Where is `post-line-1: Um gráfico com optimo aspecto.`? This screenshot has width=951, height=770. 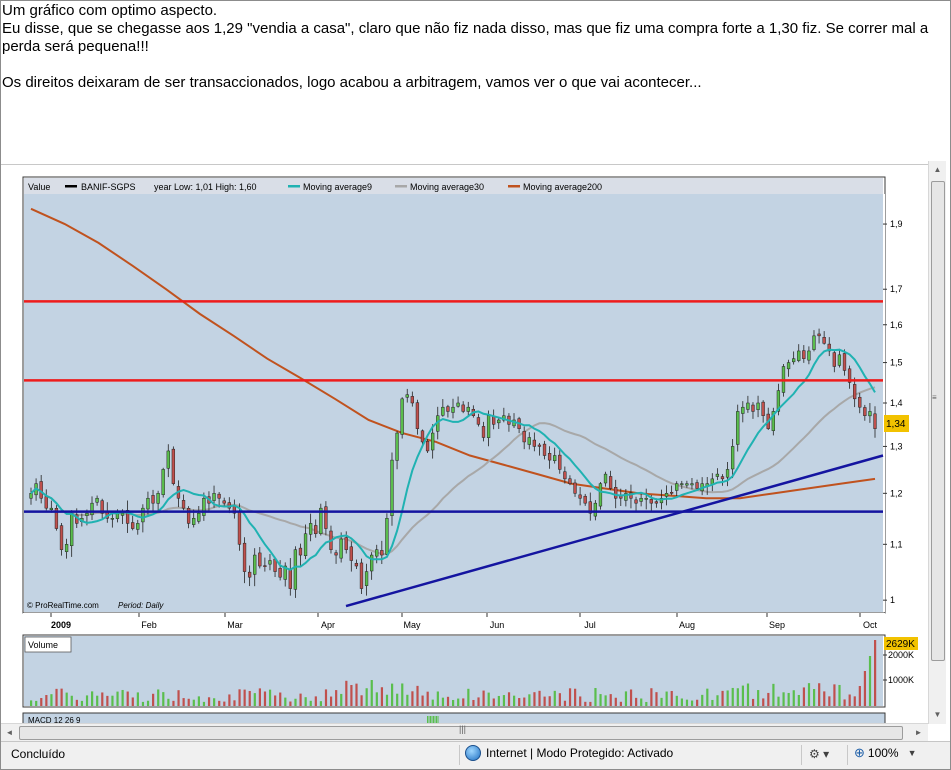 post-line-1: Um gráfico com optimo aspecto. is located at coordinates (110, 10).